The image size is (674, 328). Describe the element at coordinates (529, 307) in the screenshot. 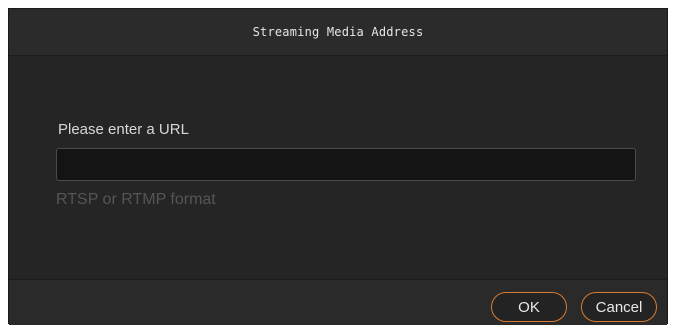

I see `ok-button: OK` at that location.